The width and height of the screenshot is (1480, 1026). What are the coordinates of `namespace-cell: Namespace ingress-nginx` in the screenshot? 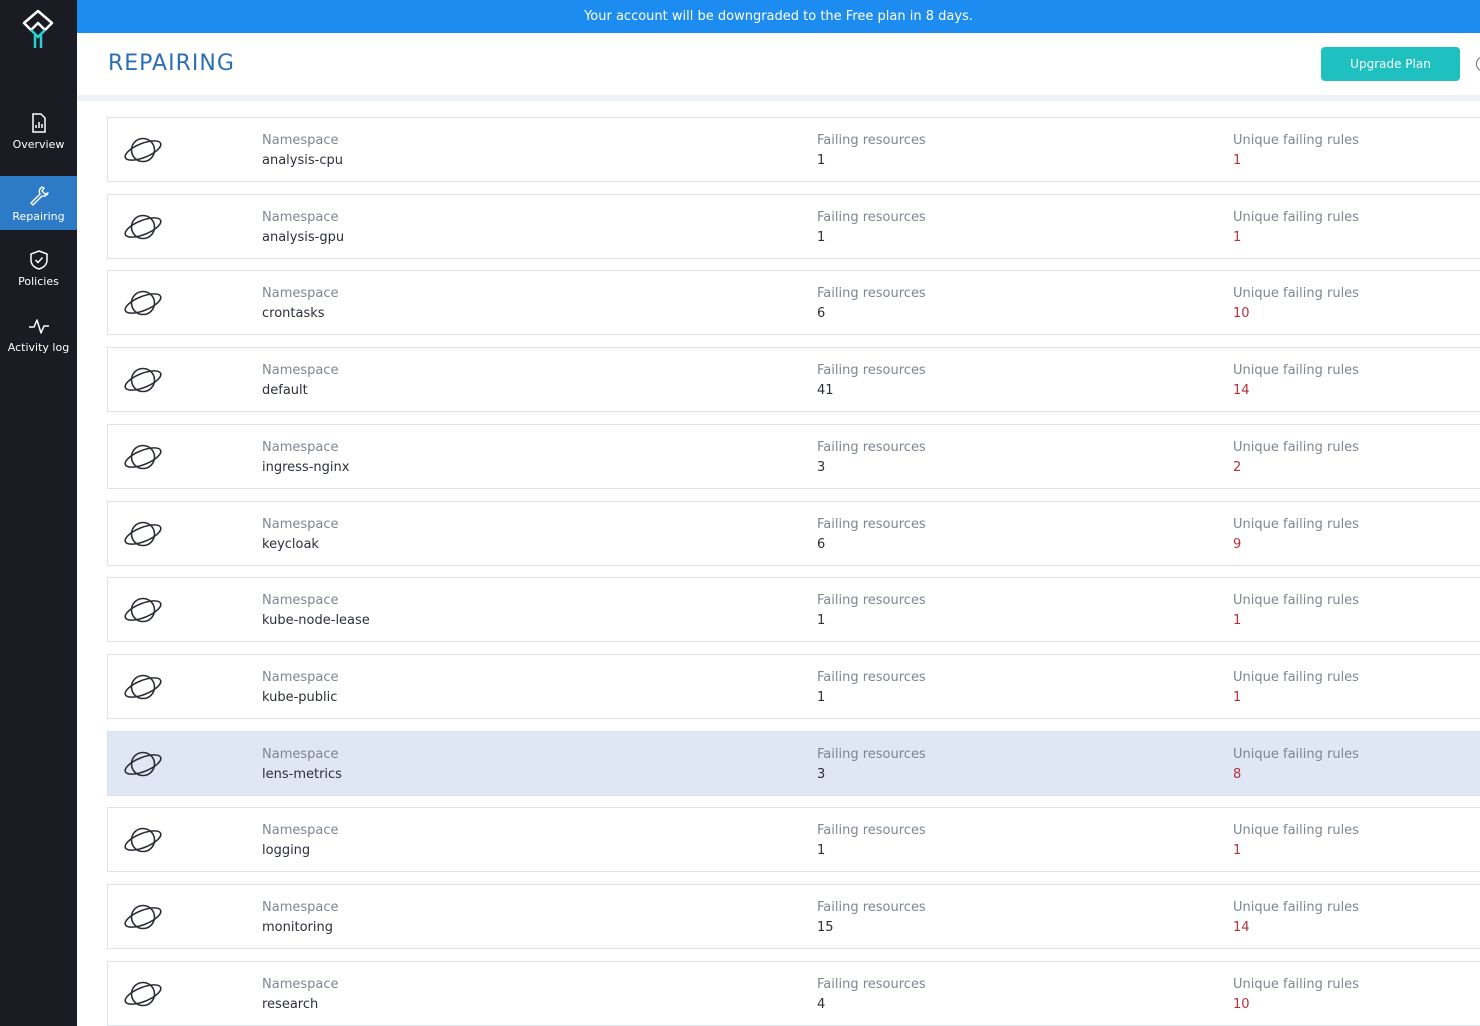 It's located at (305, 458).